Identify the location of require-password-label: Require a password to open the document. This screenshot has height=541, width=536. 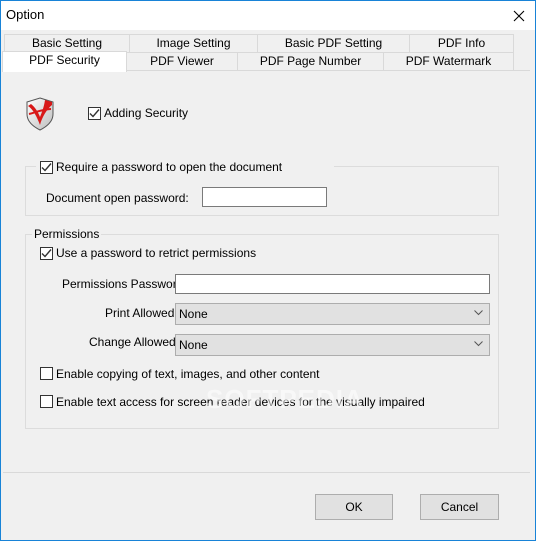
(169, 167).